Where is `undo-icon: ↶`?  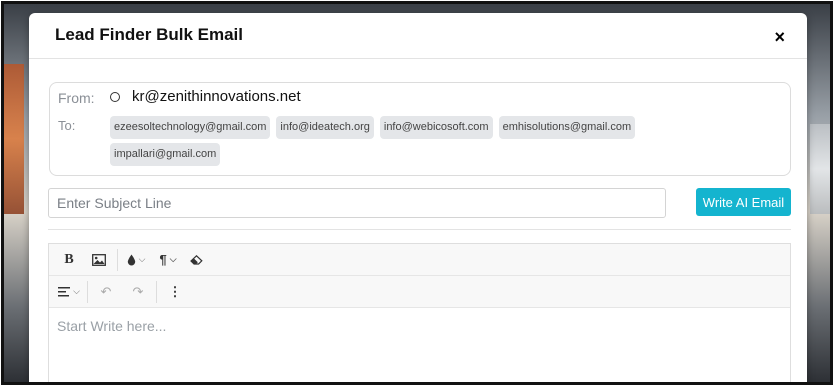 undo-icon: ↶ is located at coordinates (106, 292).